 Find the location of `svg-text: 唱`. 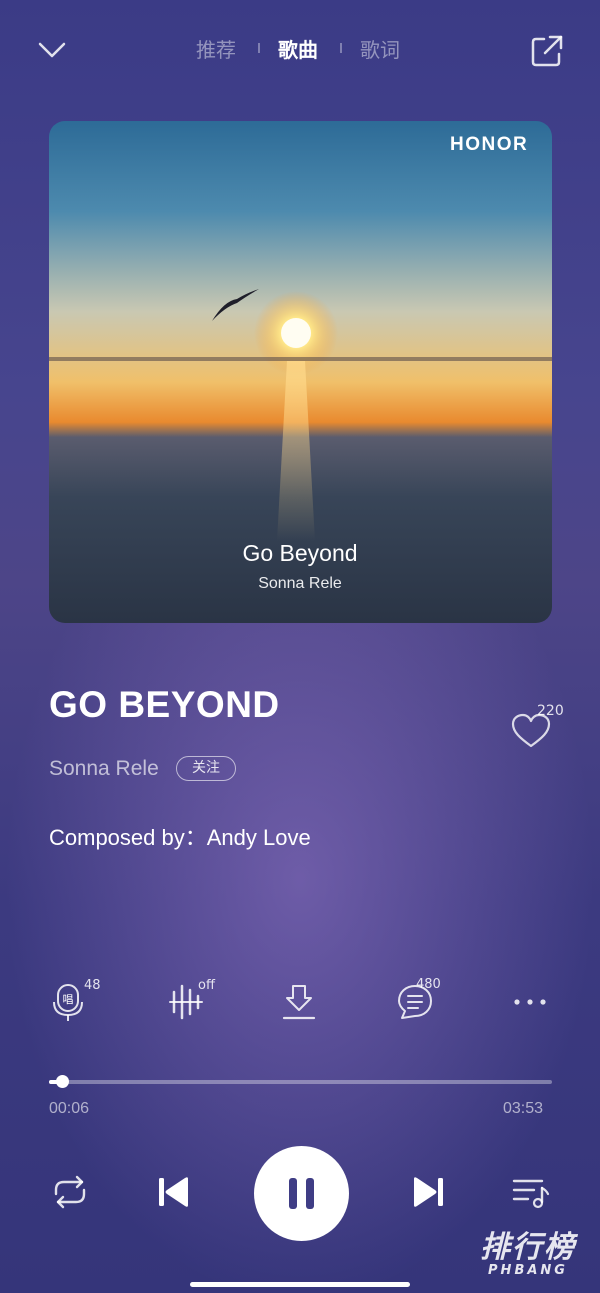

svg-text: 唱 is located at coordinates (68, 999).